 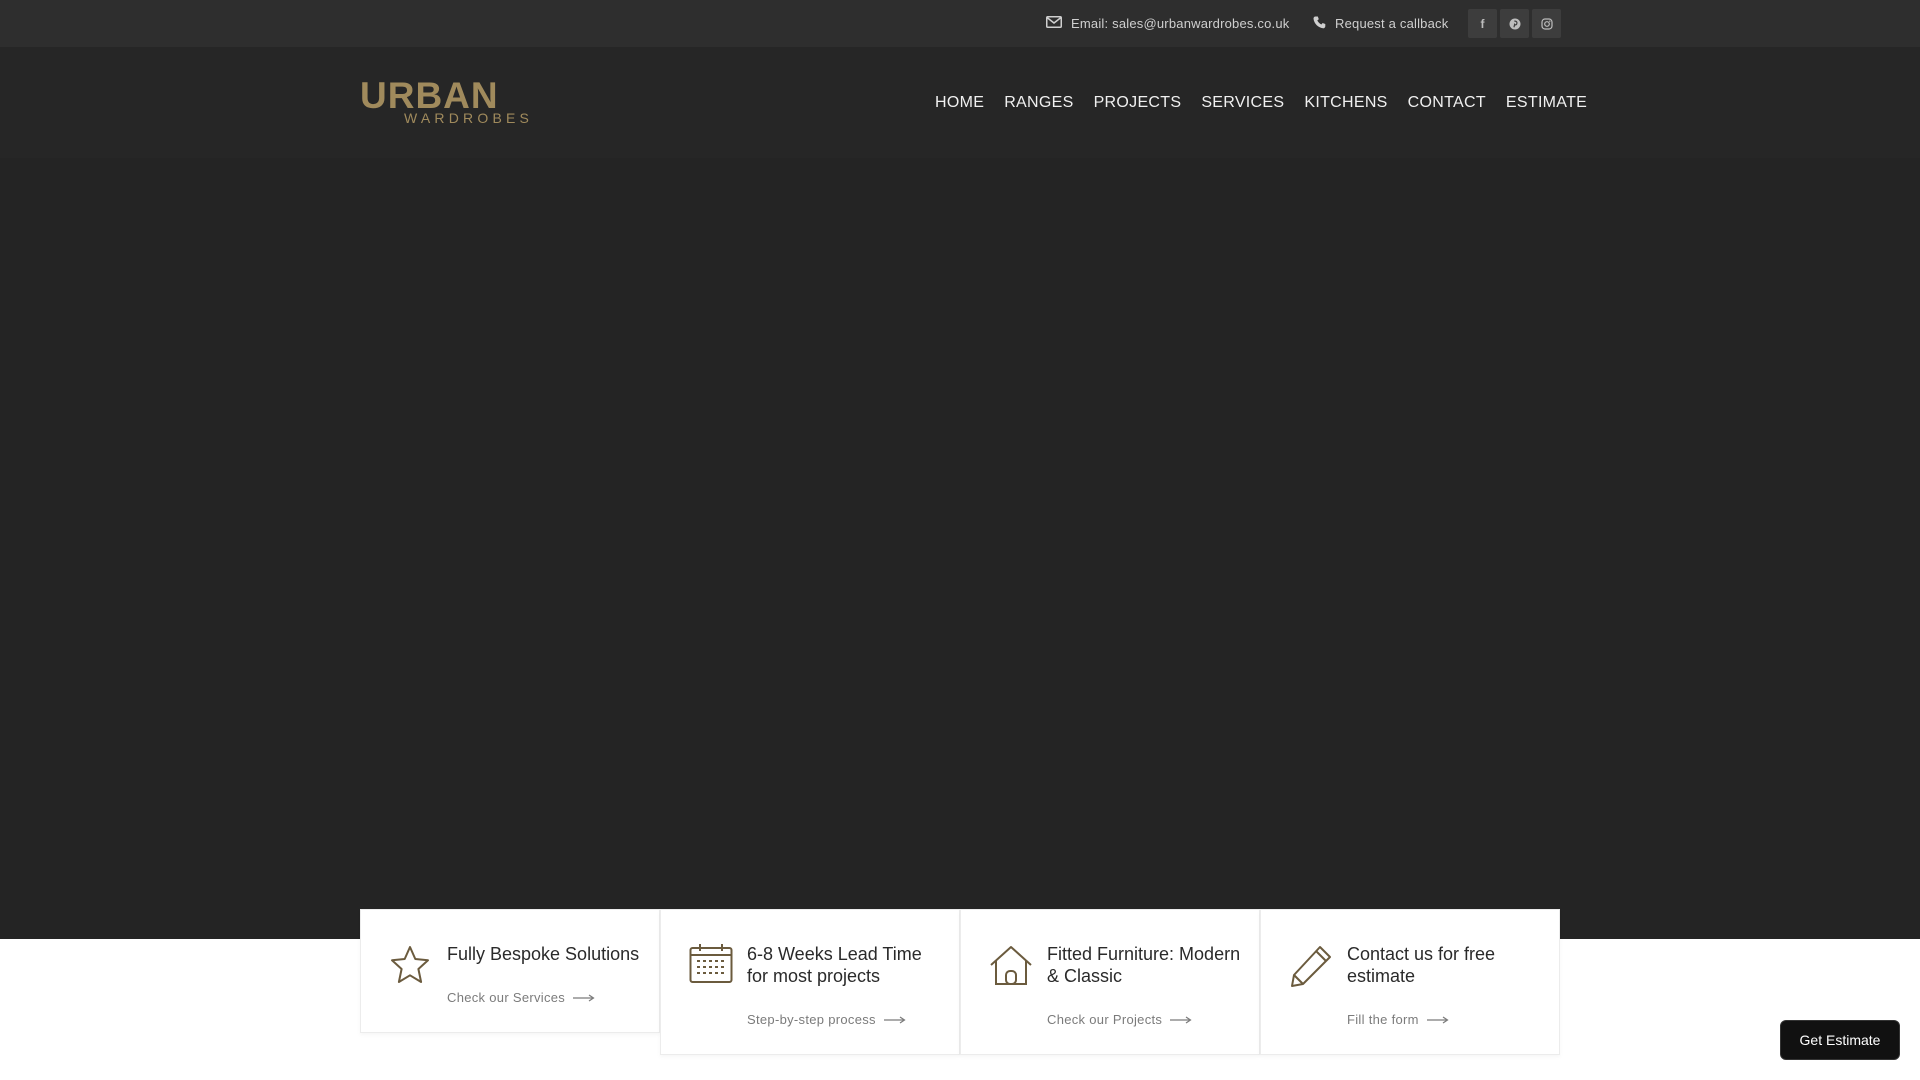 What do you see at coordinates (1546, 23) in the screenshot?
I see `instagram-icon` at bounding box center [1546, 23].